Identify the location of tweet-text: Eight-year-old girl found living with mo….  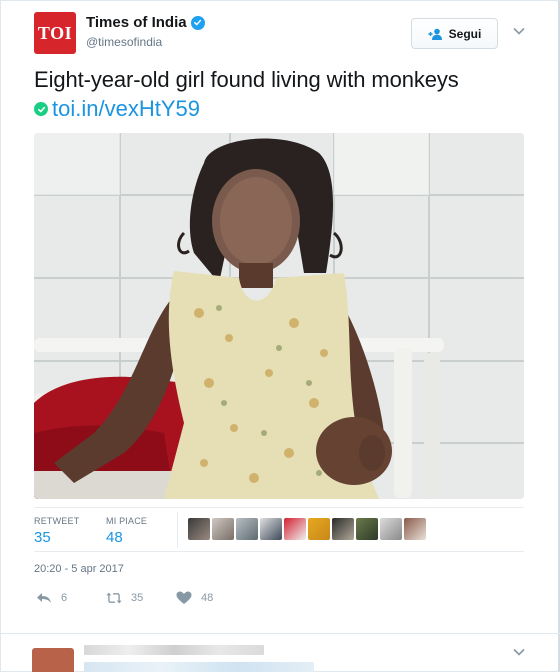
(246, 79).